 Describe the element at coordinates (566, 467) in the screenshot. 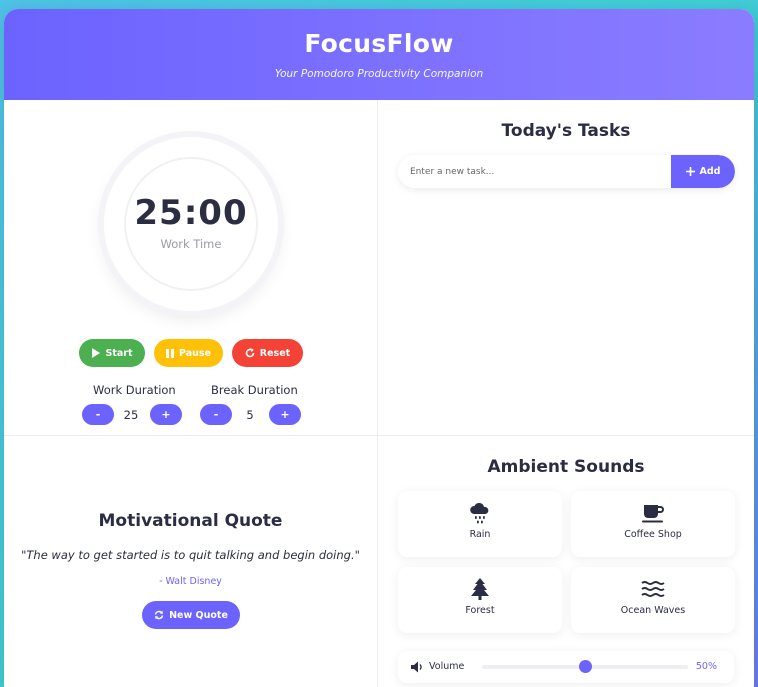

I see `sounds-title: Ambient Sounds` at that location.